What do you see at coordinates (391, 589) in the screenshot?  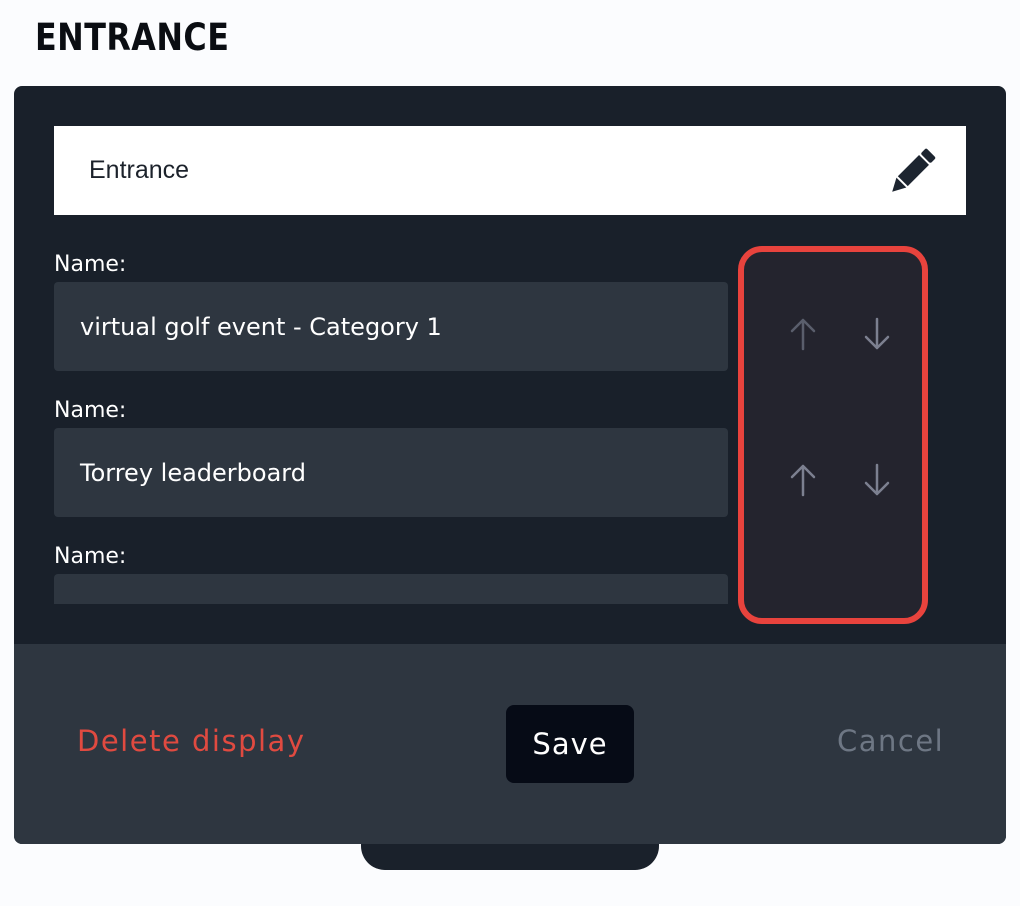 I see `name-input` at bounding box center [391, 589].